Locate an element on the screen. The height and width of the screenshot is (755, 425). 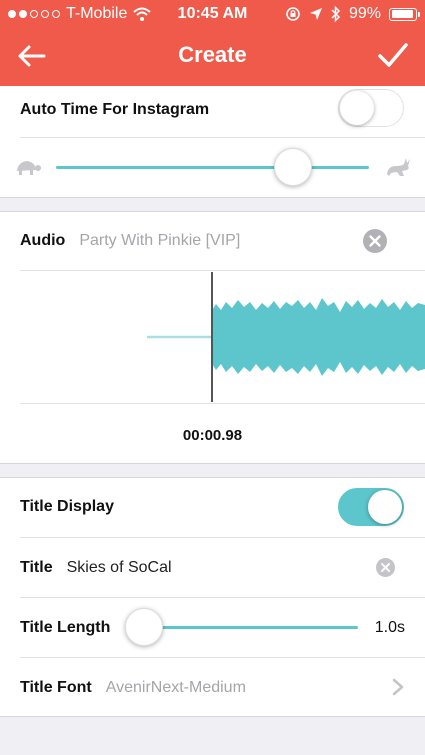
clear-title-button is located at coordinates (385, 567).